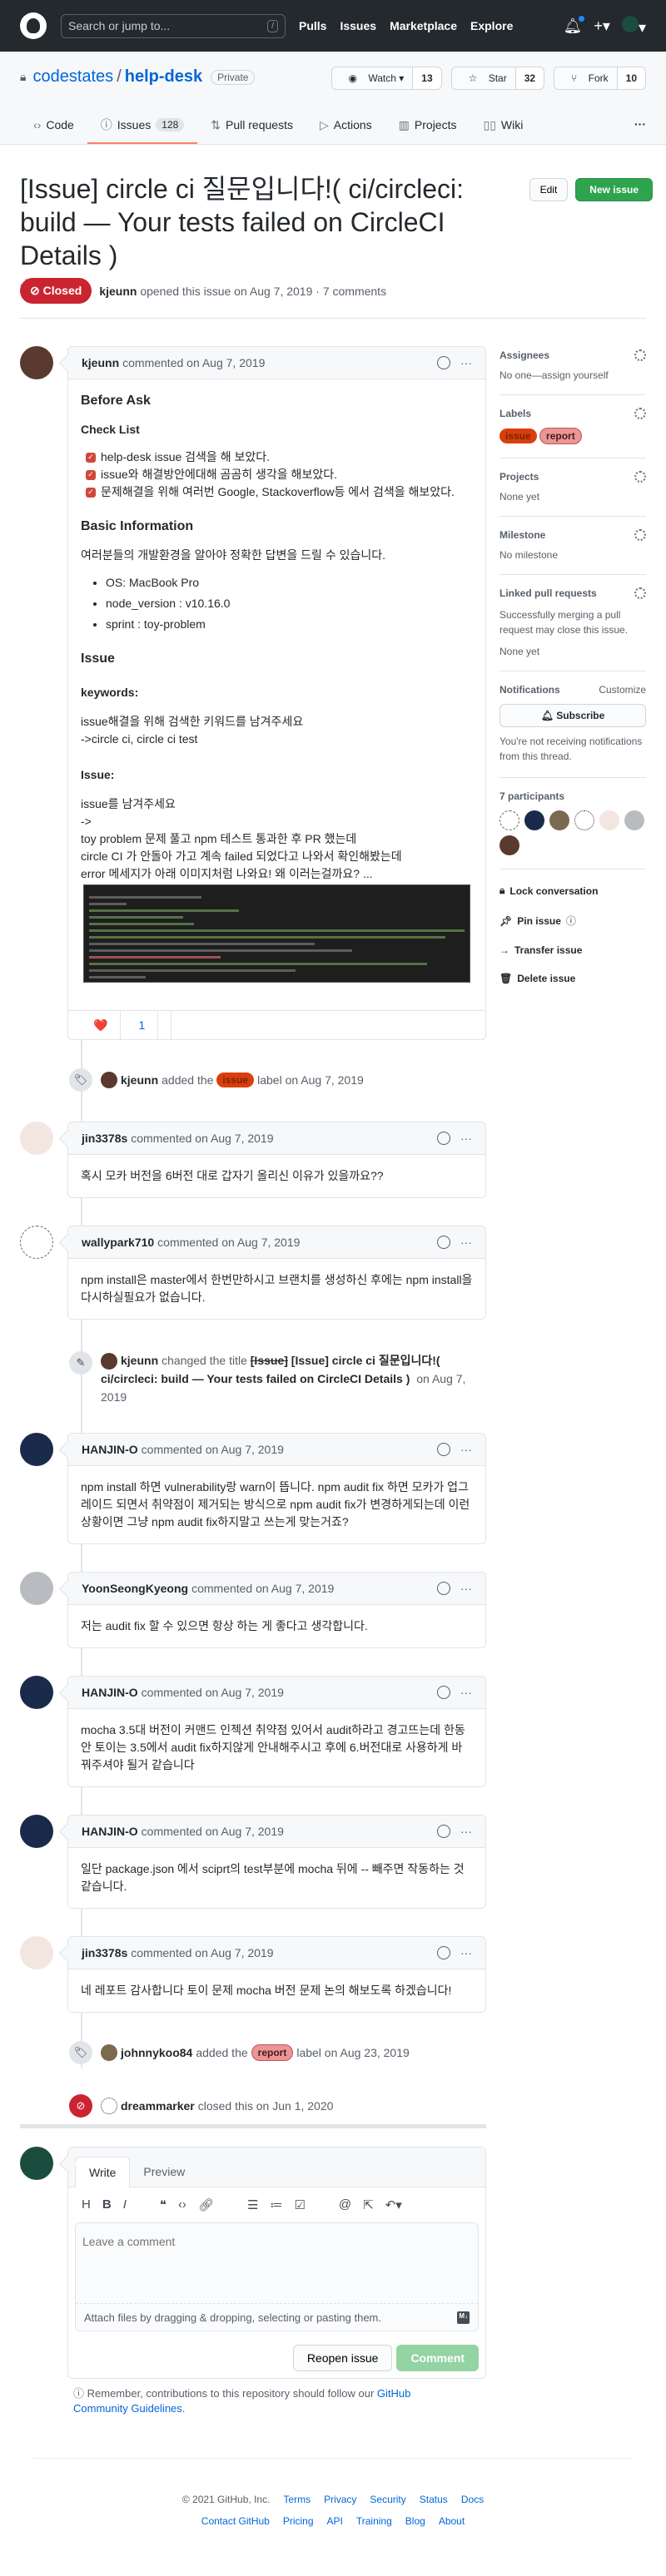  What do you see at coordinates (335, 2521) in the screenshot?
I see `footer-link-api: API` at bounding box center [335, 2521].